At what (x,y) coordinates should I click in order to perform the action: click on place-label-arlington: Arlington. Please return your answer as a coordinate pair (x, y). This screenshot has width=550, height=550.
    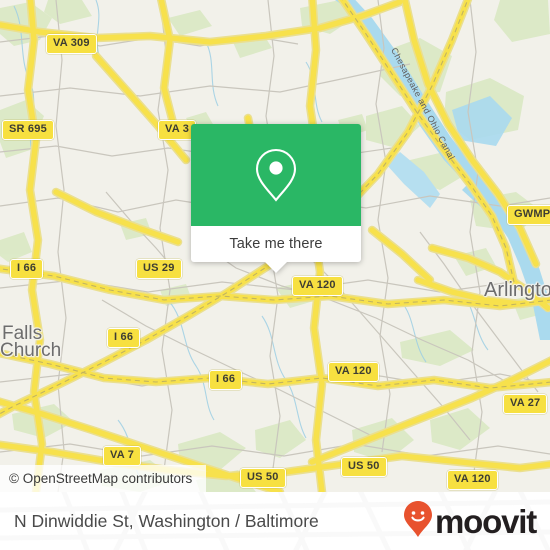
    Looking at the image, I should click on (517, 290).